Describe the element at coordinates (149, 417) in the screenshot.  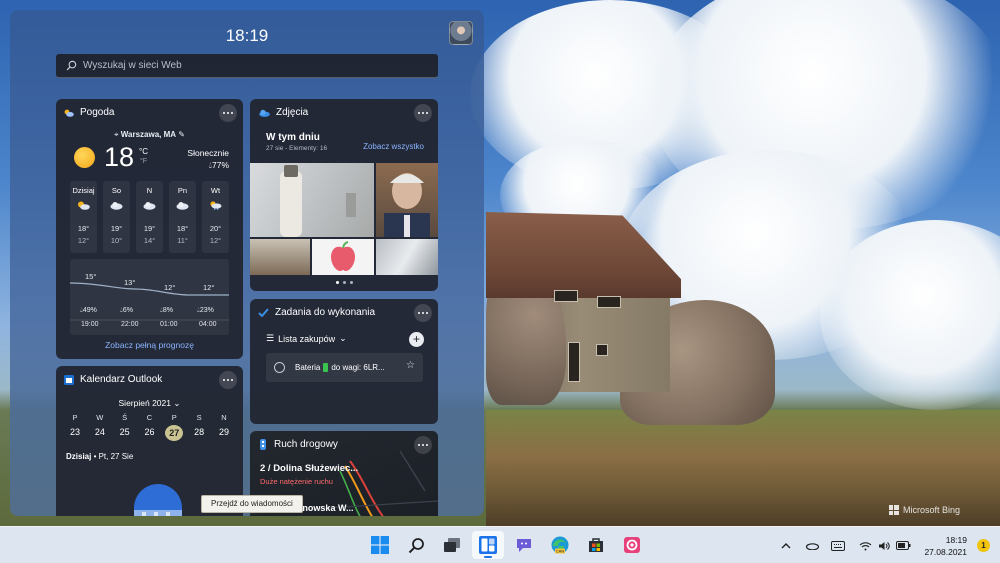
I see `weekday-header: PWŚCPSN` at that location.